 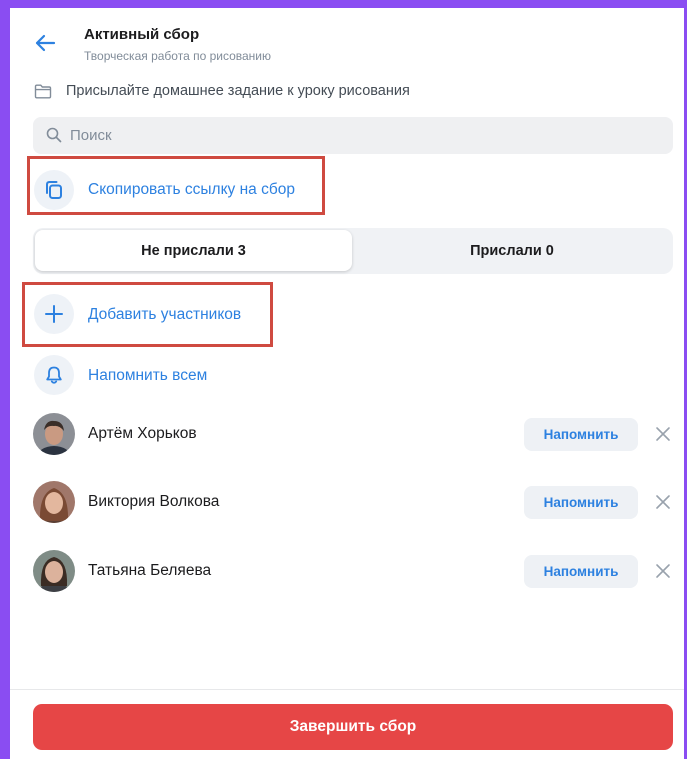 What do you see at coordinates (142, 34) in the screenshot?
I see `page-title: Активный сбор` at bounding box center [142, 34].